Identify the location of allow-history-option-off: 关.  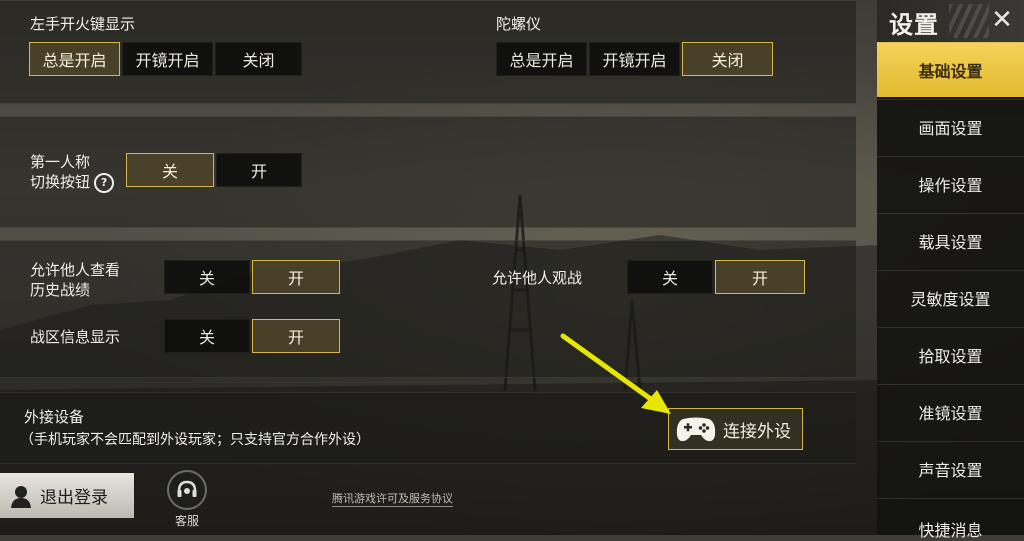
(207, 277).